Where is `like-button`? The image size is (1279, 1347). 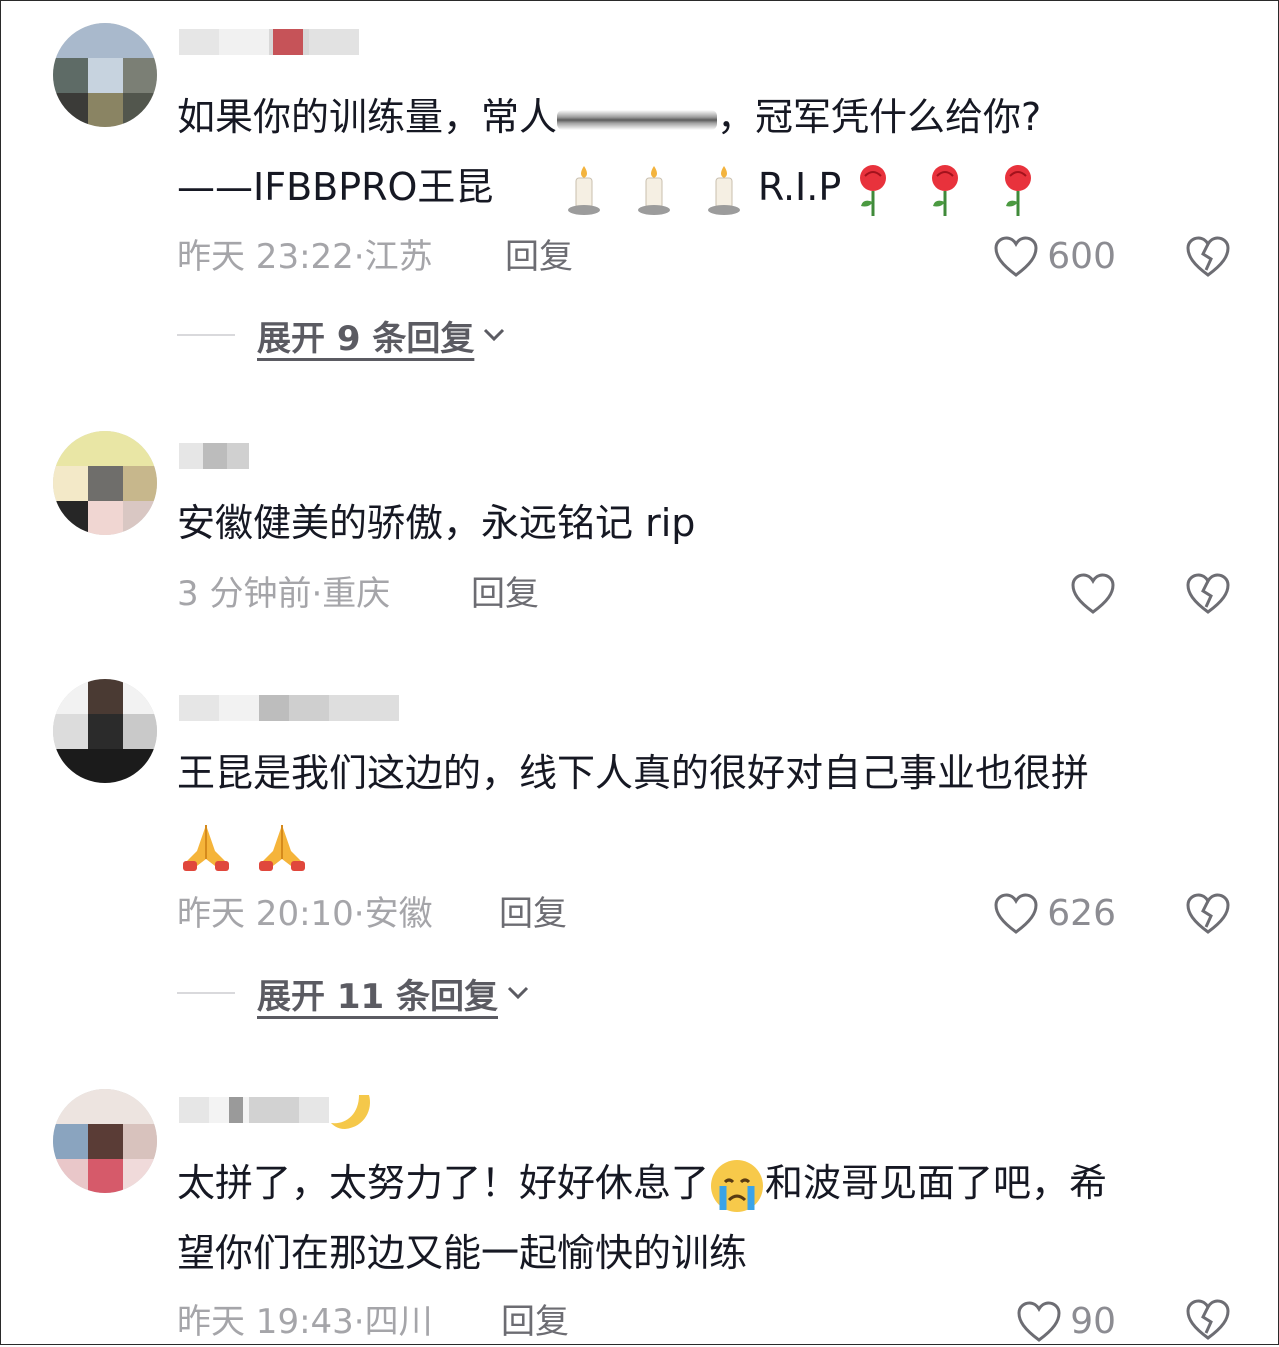
like-button is located at coordinates (1093, 594).